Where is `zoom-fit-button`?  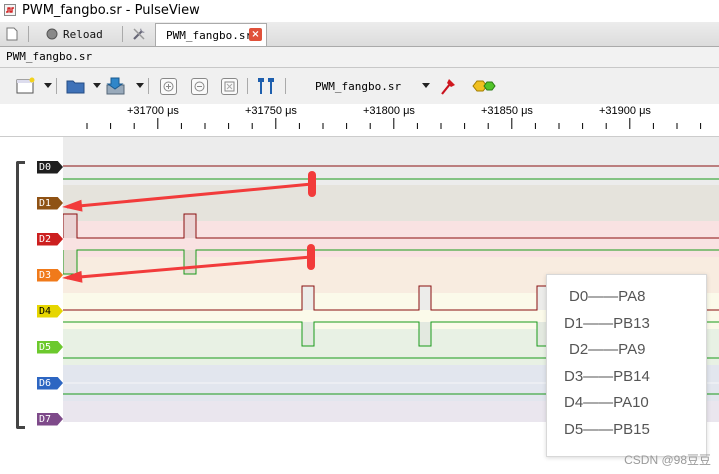 zoom-fit-button is located at coordinates (229, 86).